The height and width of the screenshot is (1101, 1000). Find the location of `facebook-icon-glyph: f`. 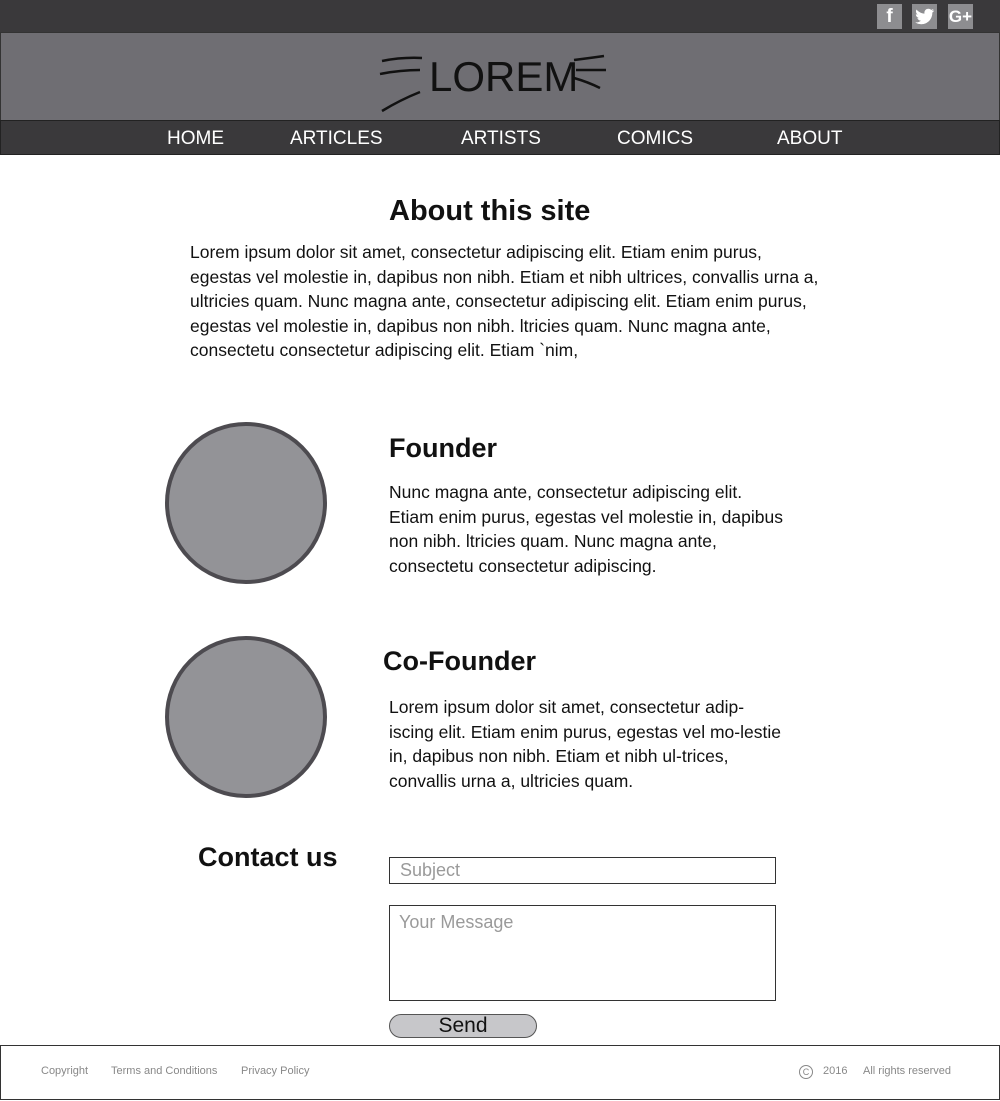

facebook-icon-glyph: f is located at coordinates (889, 16).